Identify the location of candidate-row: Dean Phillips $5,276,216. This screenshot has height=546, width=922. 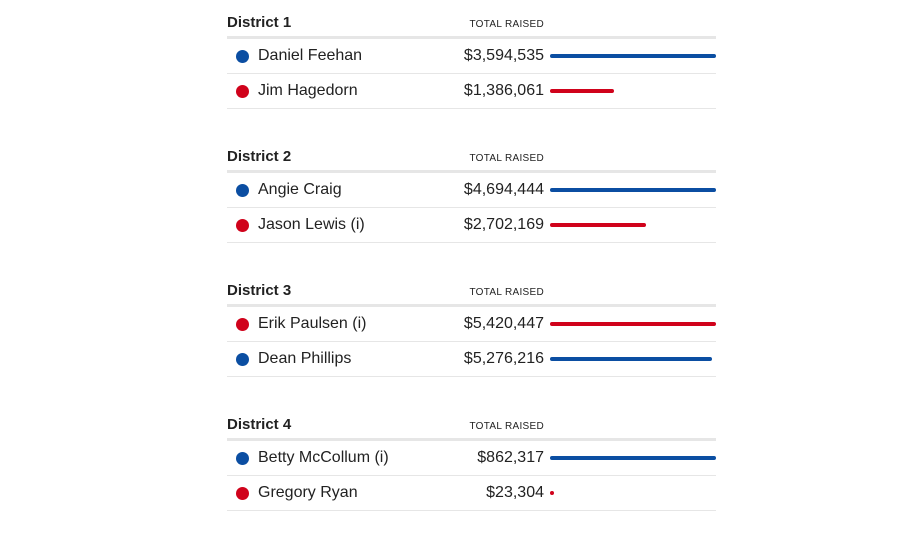
(471, 359).